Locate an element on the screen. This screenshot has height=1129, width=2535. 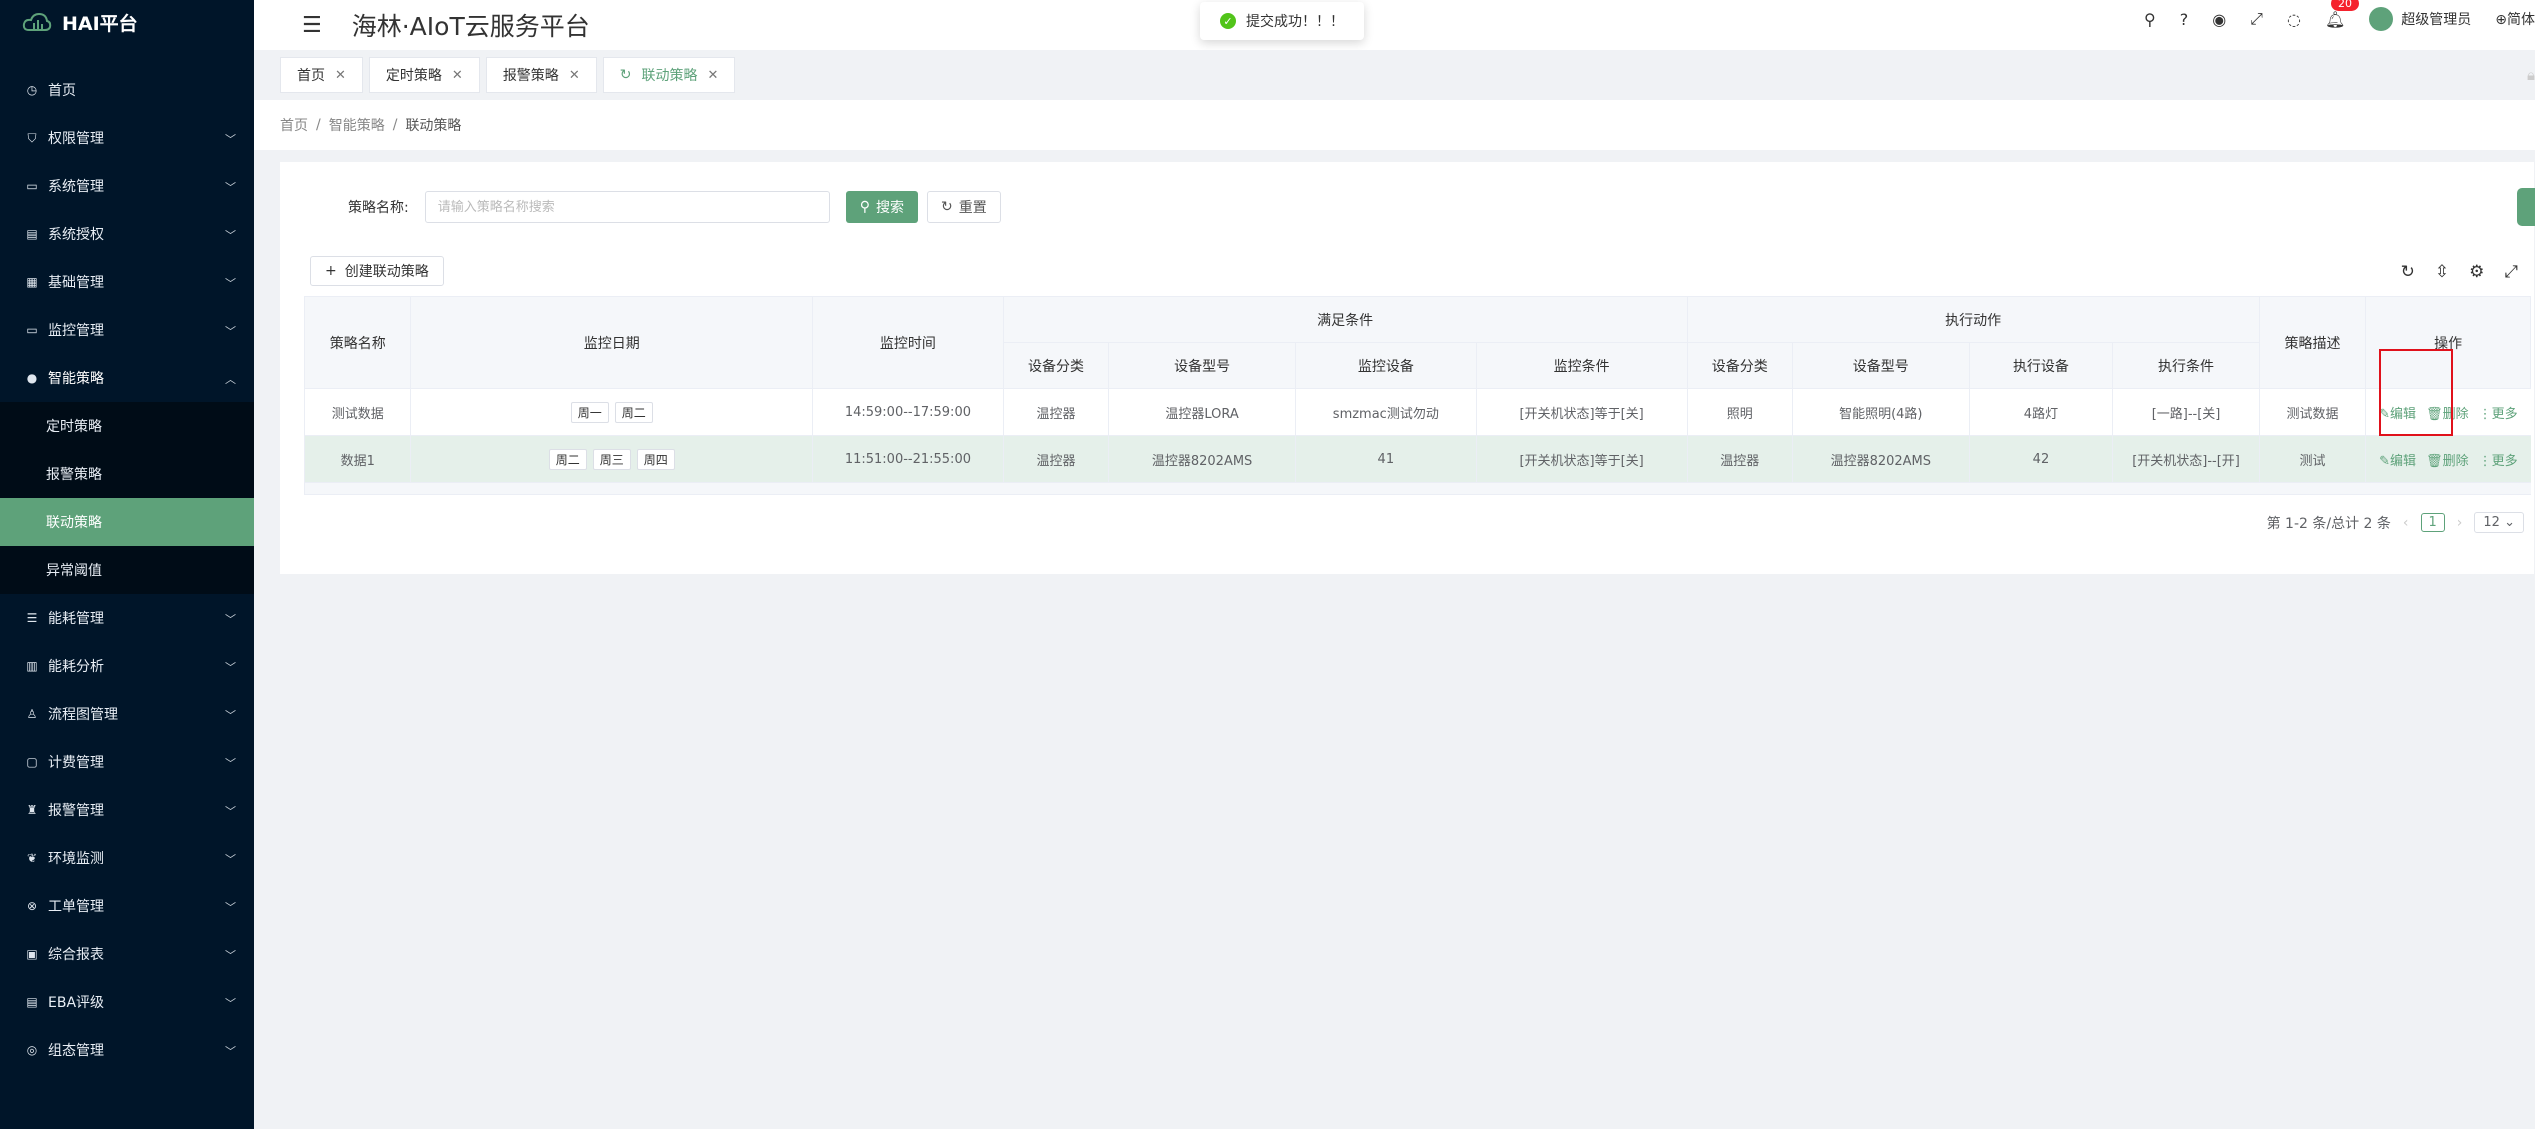
page-number: 1 is located at coordinates (2432, 522).